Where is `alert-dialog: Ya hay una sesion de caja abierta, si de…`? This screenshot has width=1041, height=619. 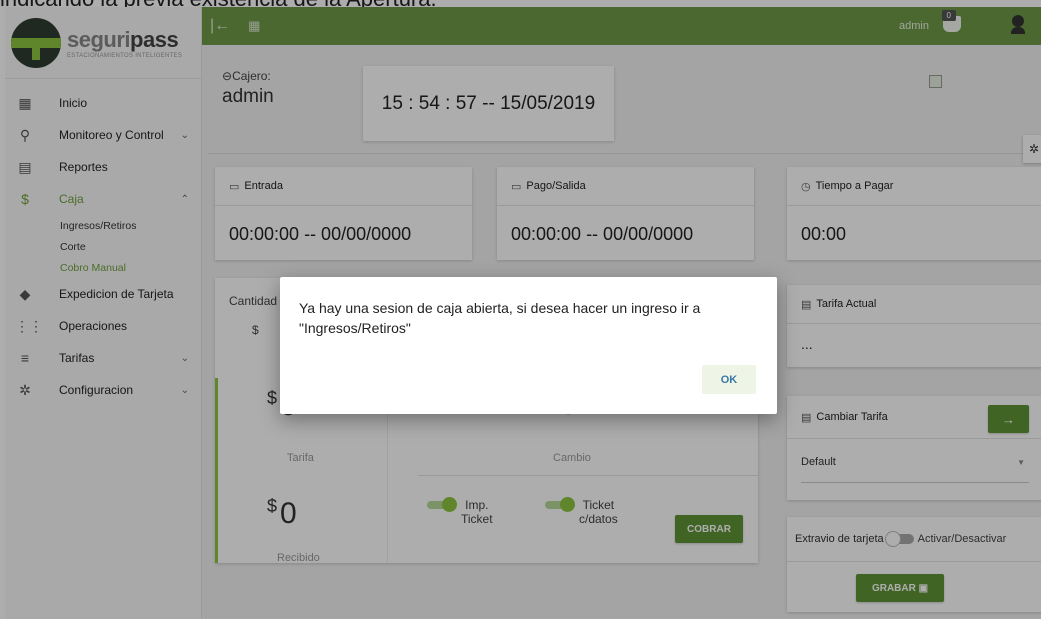 alert-dialog: Ya hay una sesion de caja abierta, si de… is located at coordinates (528, 345).